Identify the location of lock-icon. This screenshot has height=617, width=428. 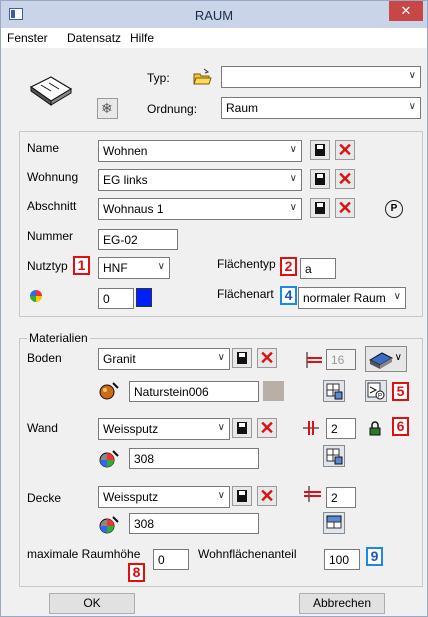
(375, 428).